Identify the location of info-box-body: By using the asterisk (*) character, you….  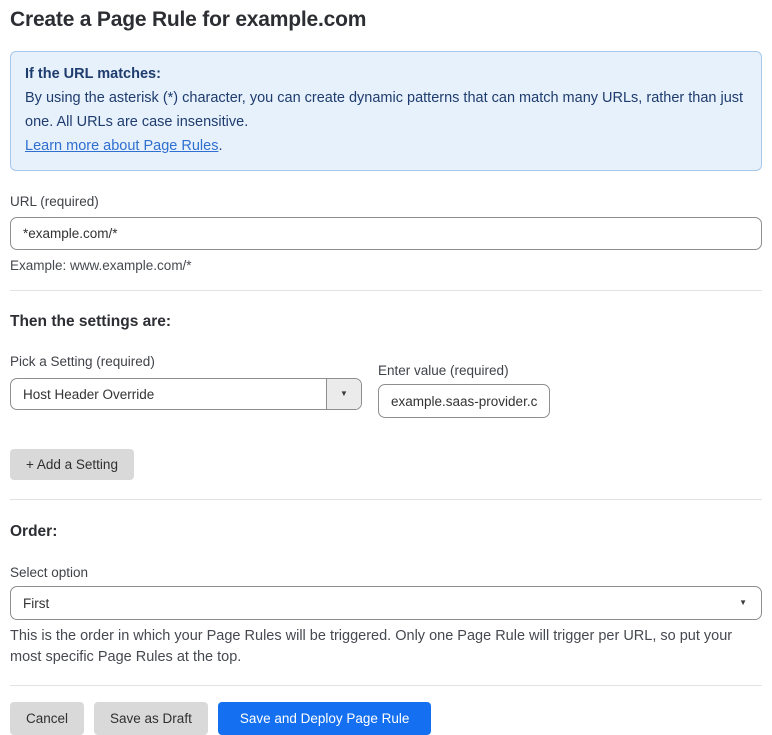
(384, 110).